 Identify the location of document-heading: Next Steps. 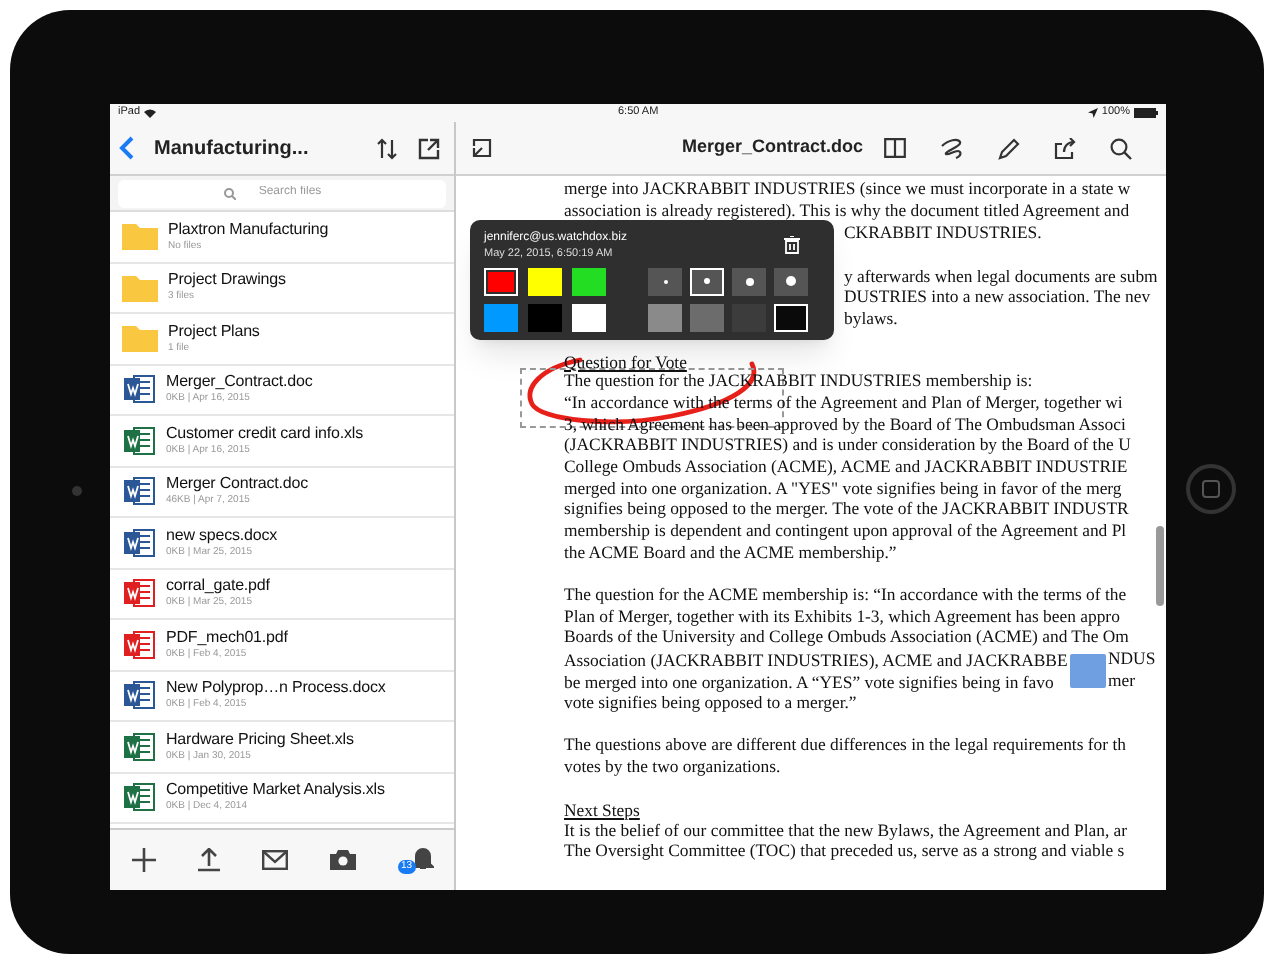
(602, 809).